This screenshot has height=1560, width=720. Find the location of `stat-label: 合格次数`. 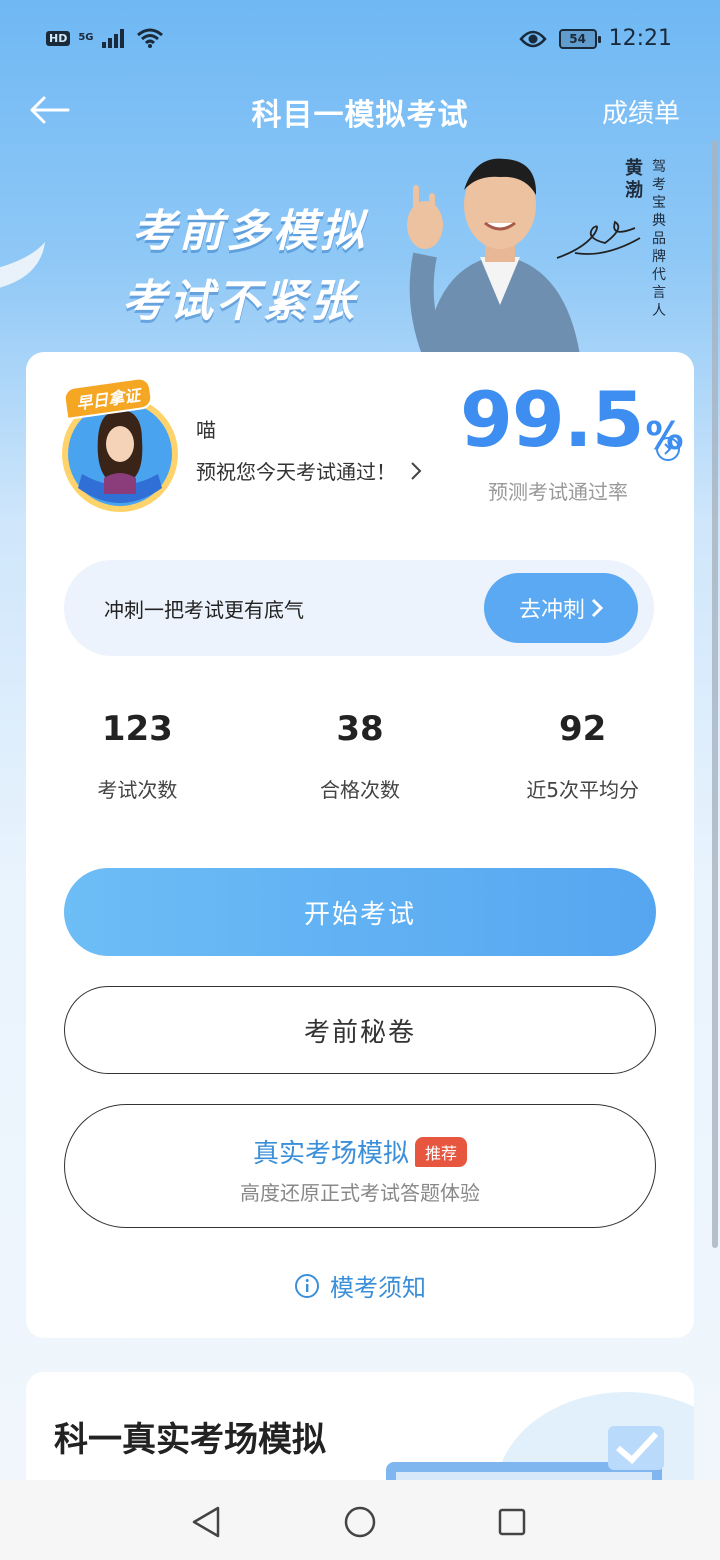

stat-label: 合格次数 is located at coordinates (360, 790).